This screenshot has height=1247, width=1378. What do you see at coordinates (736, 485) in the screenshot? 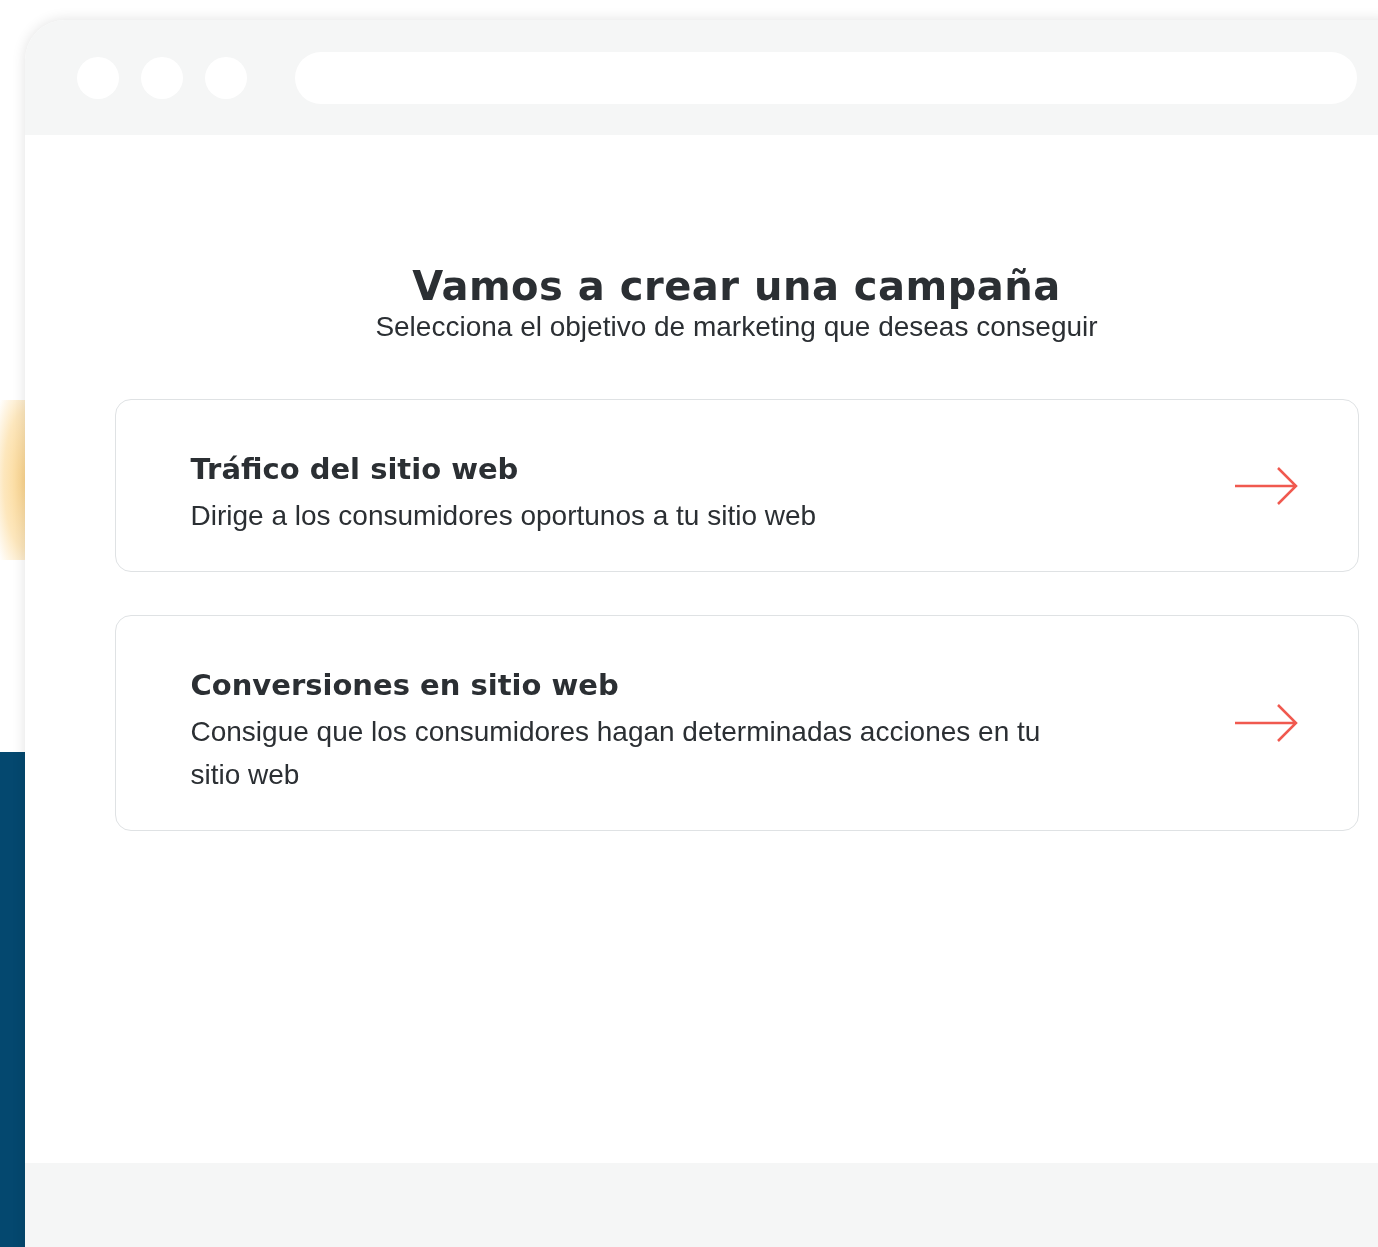
I see `objective-card: Tráfico del sitio web Dirige a los consumidores oportunos a tu sitio web` at bounding box center [736, 485].